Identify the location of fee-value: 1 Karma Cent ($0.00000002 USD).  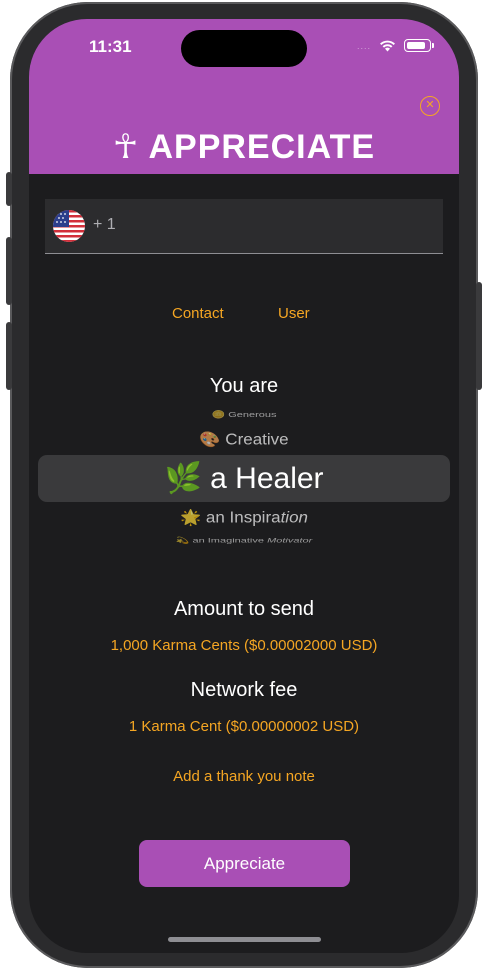
(244, 726).